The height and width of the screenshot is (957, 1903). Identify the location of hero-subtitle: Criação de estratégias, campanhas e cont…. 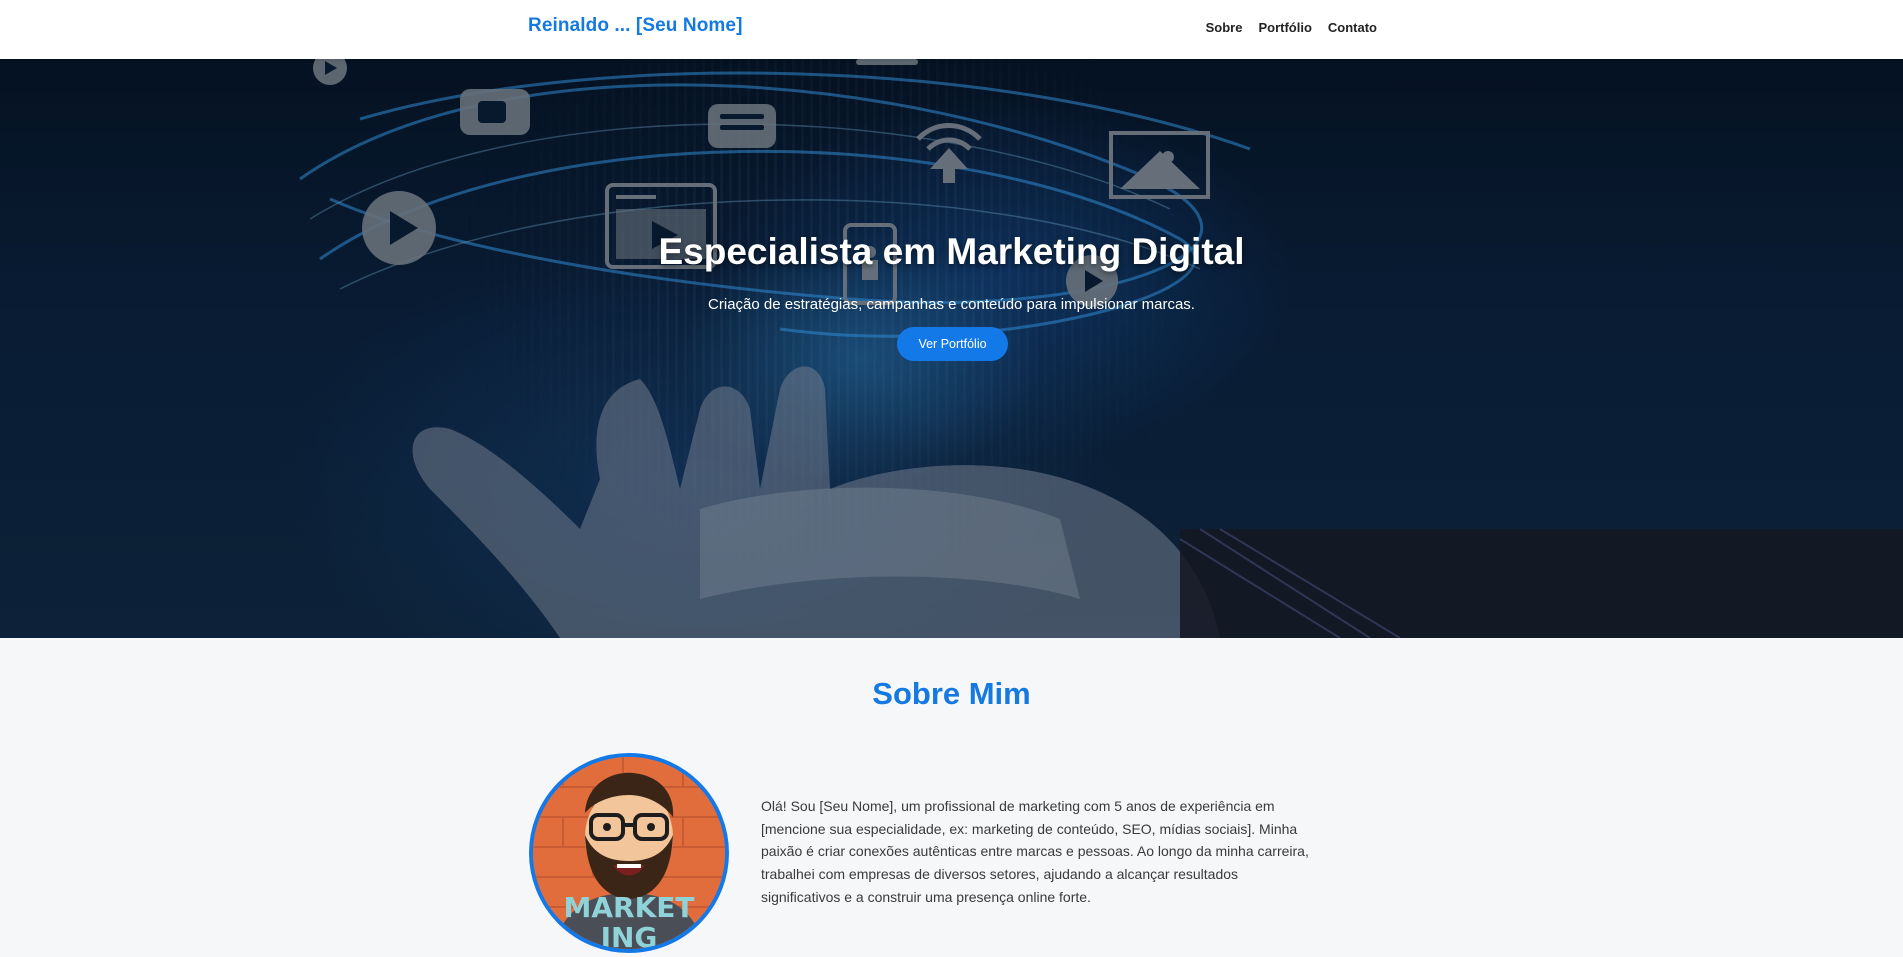
(951, 304).